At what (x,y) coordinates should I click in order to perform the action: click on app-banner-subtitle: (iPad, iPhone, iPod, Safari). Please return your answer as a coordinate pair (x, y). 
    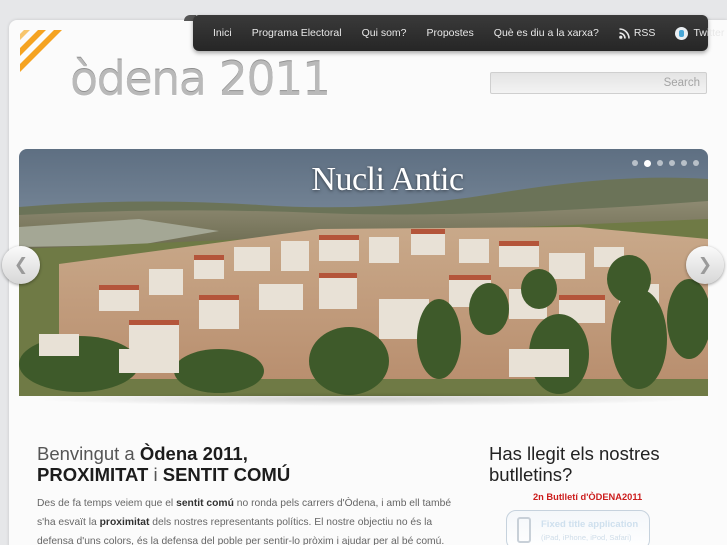
    Looking at the image, I should click on (586, 537).